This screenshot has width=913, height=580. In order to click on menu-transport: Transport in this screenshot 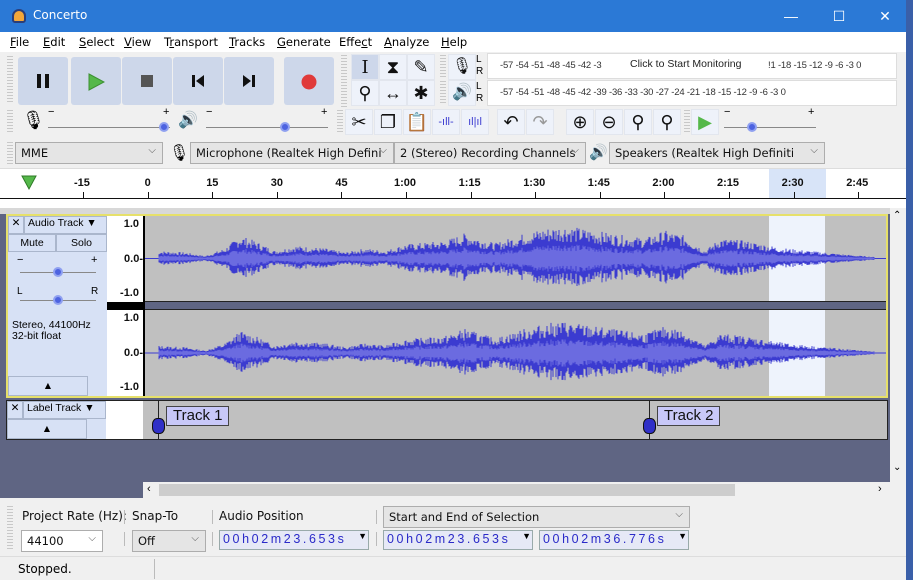, I will do `click(191, 42)`.